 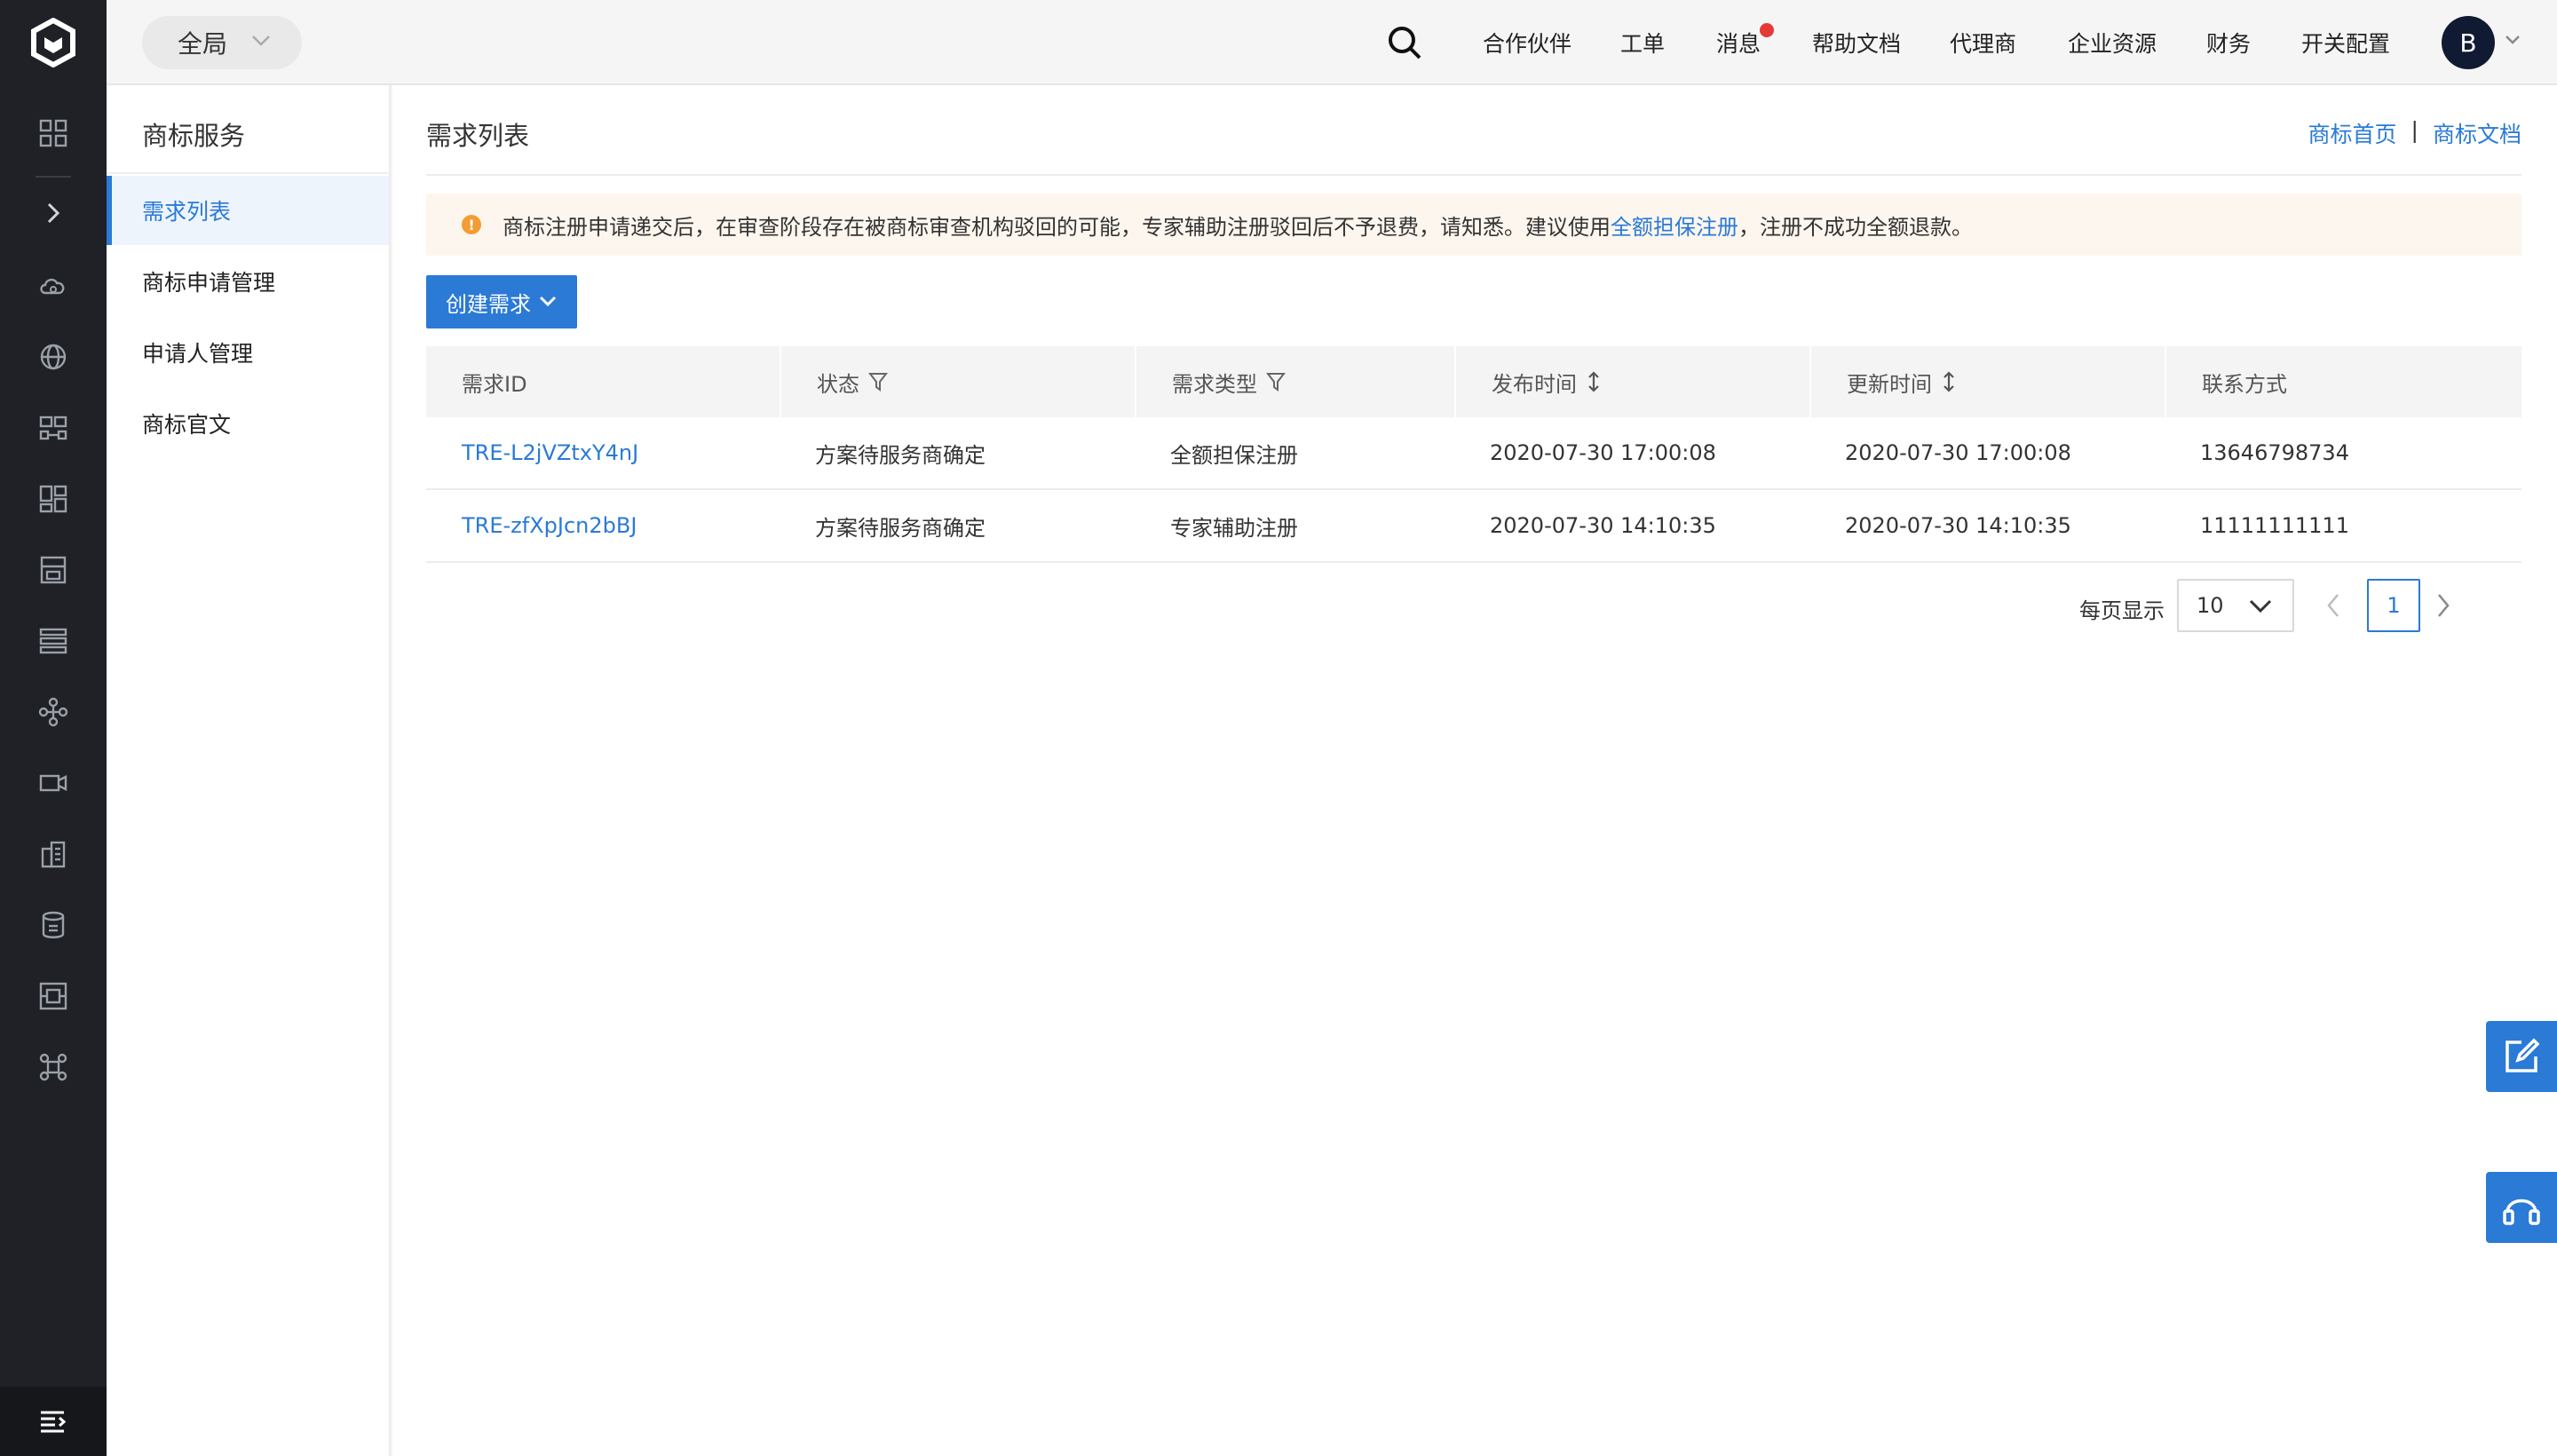 I want to click on customer-support-button, so click(x=2521, y=1207).